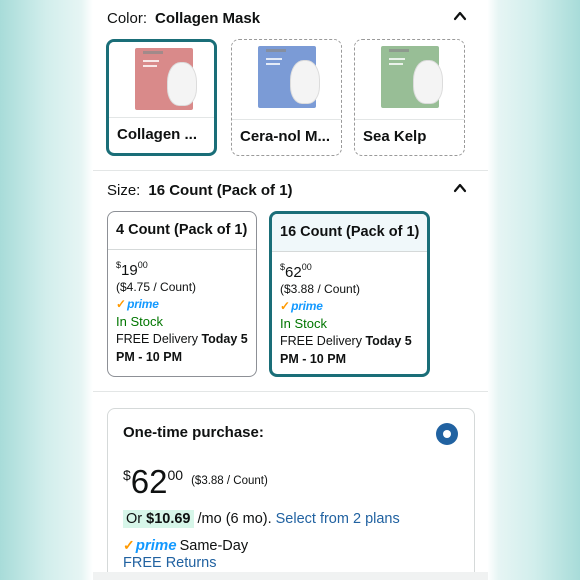 The height and width of the screenshot is (580, 580). I want to click on free-returns-link: FREE Returns, so click(169, 563).